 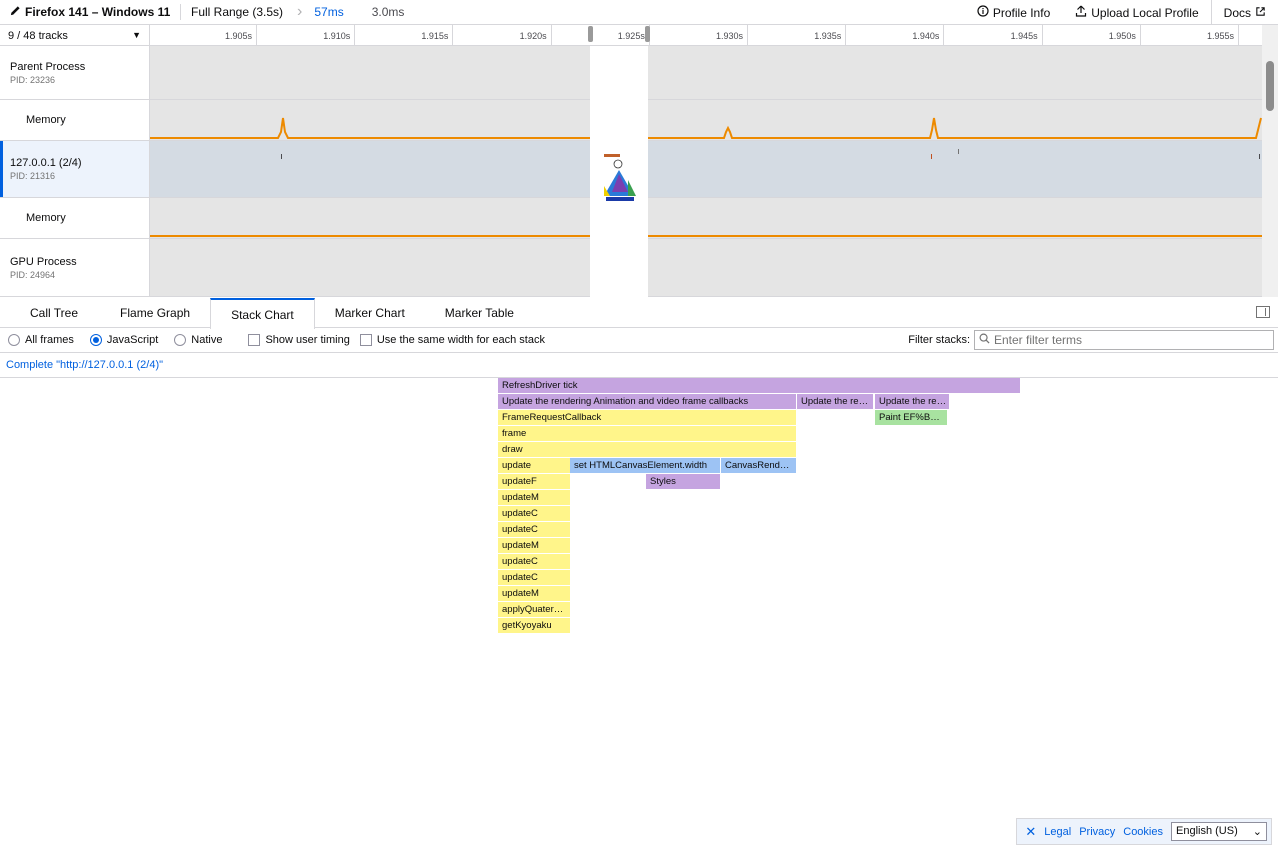 What do you see at coordinates (683, 481) in the screenshot?
I see `stack-frame: Styles` at bounding box center [683, 481].